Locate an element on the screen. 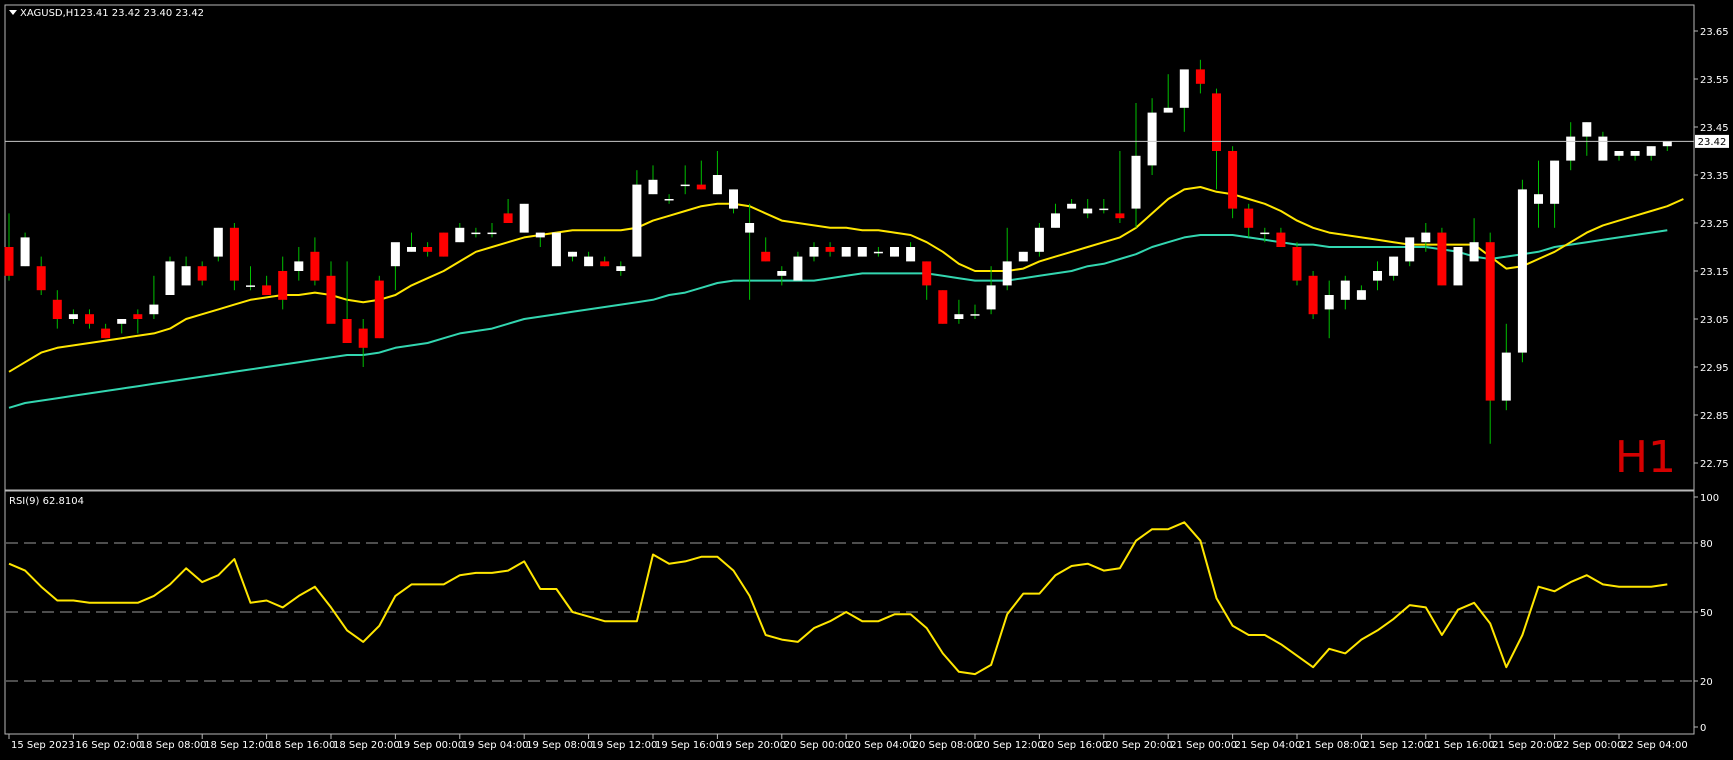  price-tick-label: 22.95 is located at coordinates (1714, 368).